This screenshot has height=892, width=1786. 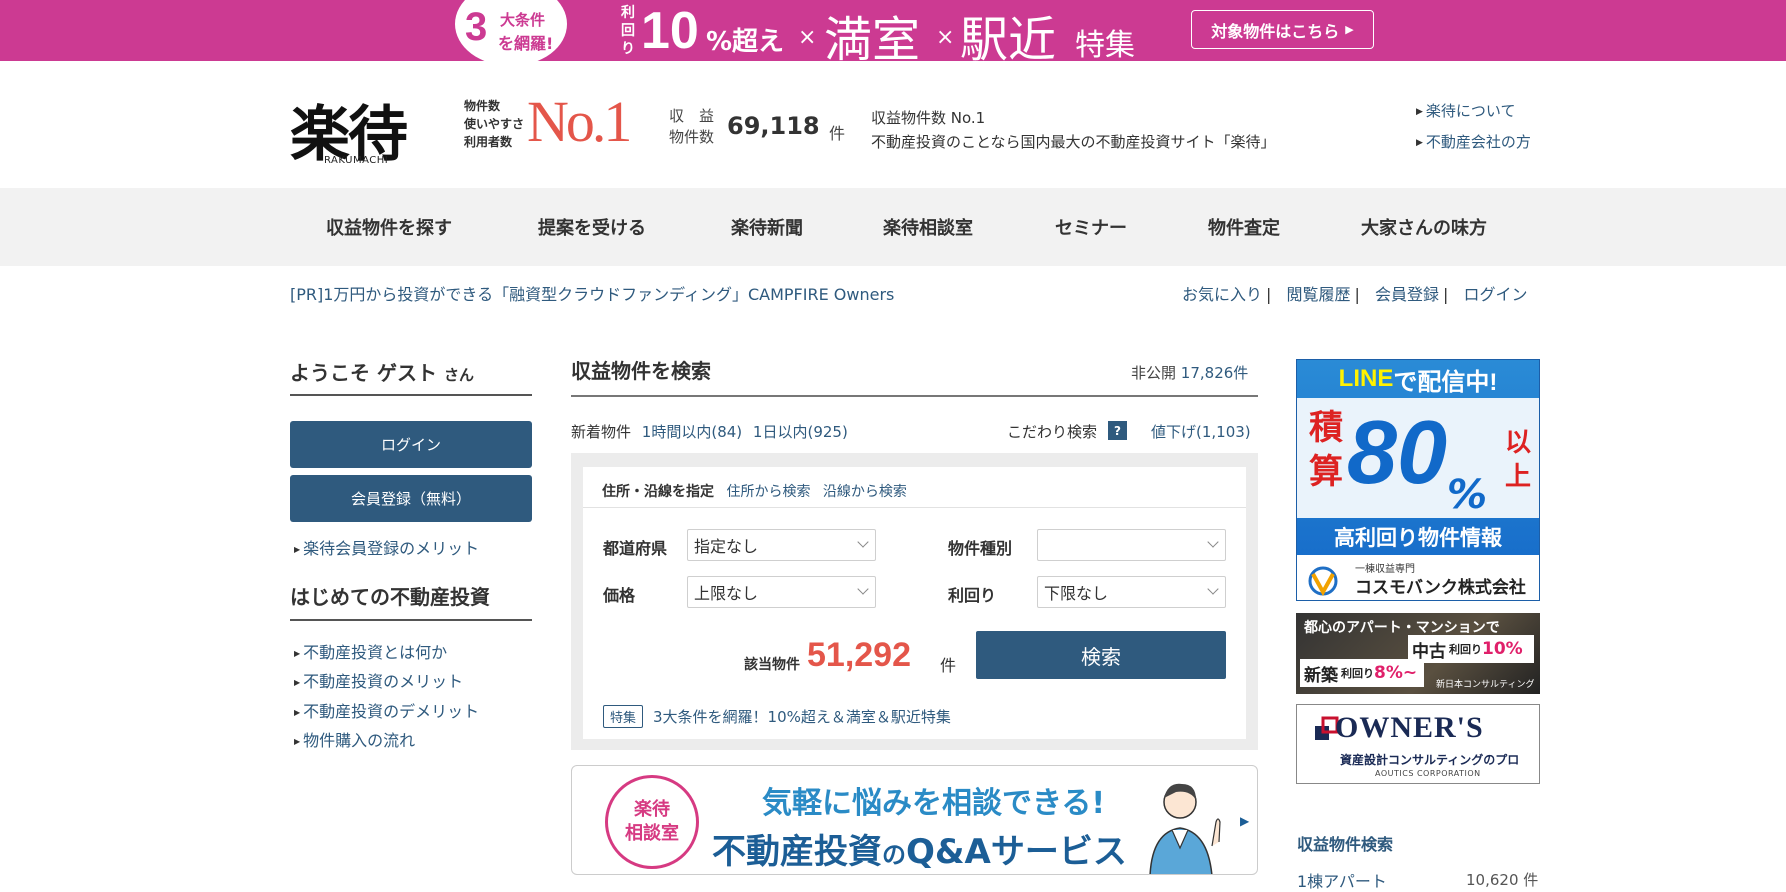 I want to click on yield-label: 利回り, so click(x=972, y=595).